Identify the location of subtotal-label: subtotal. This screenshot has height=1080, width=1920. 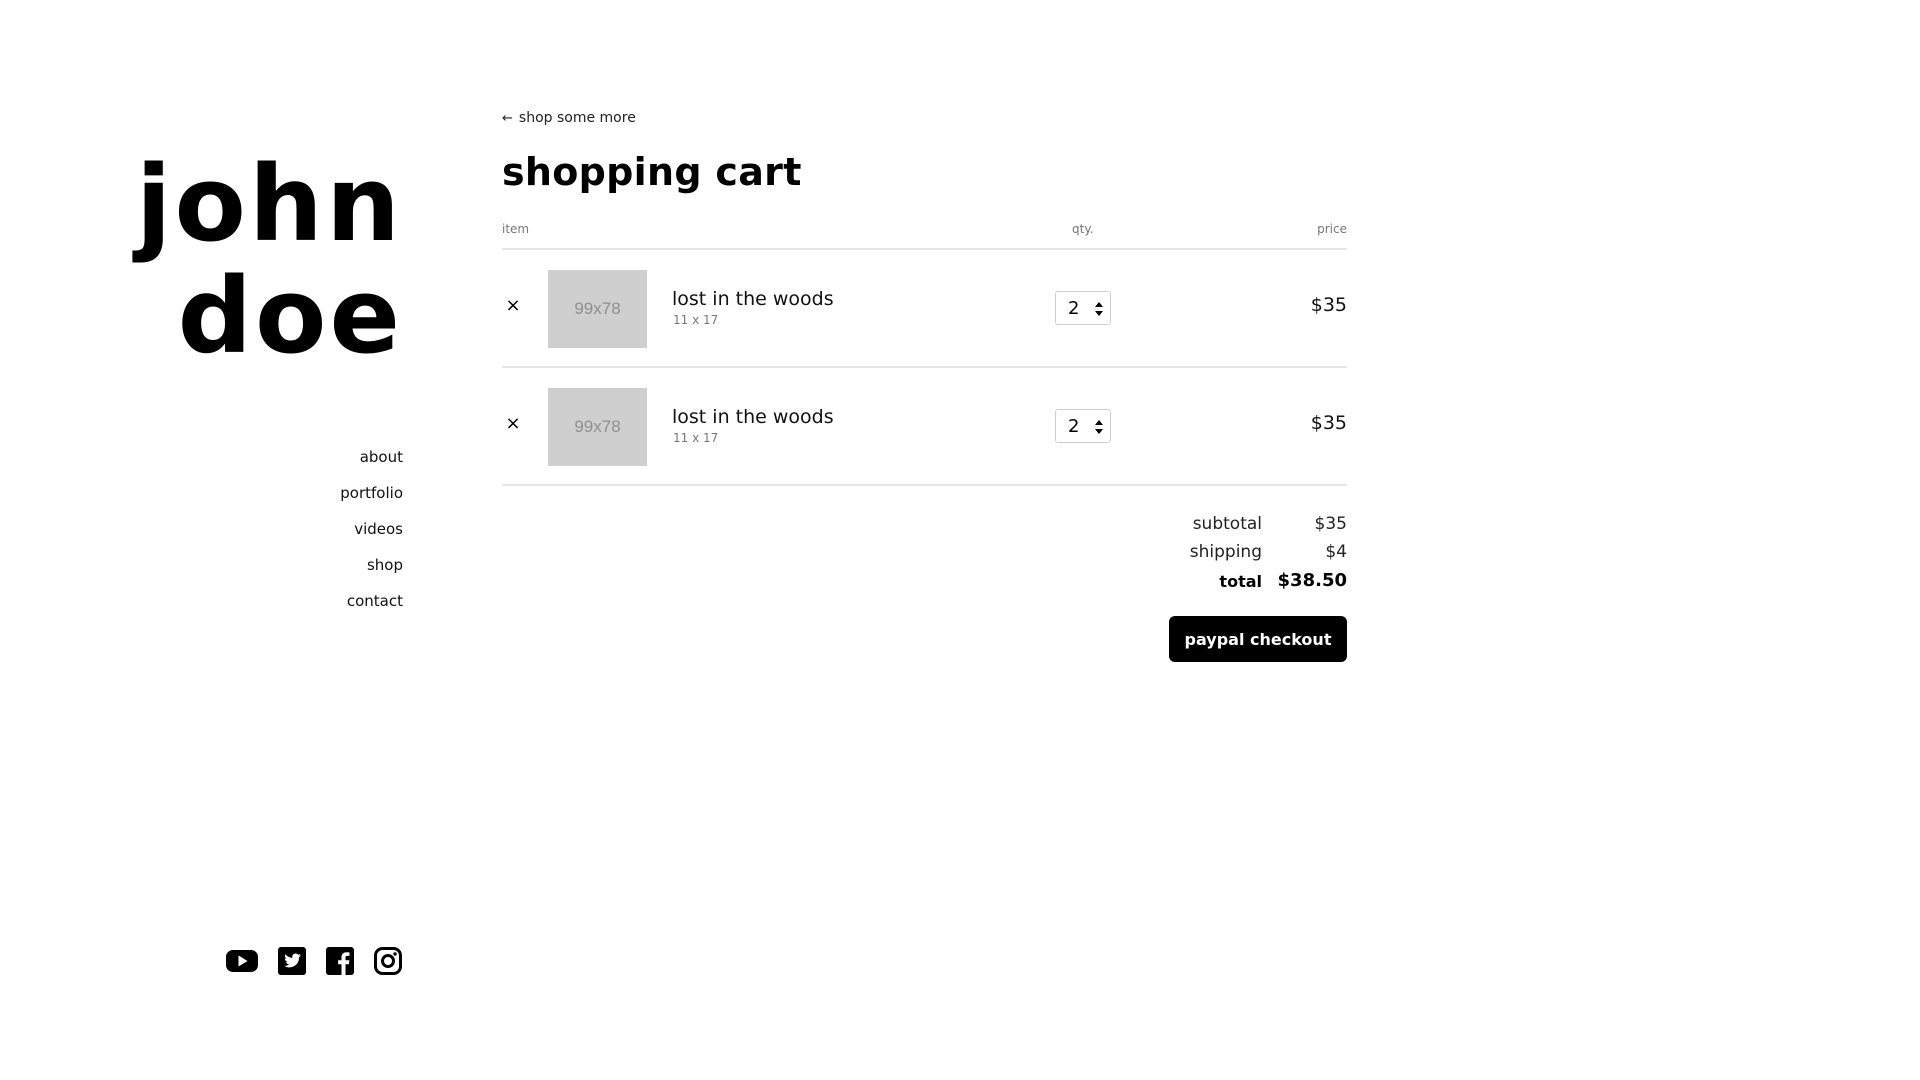
(1227, 524).